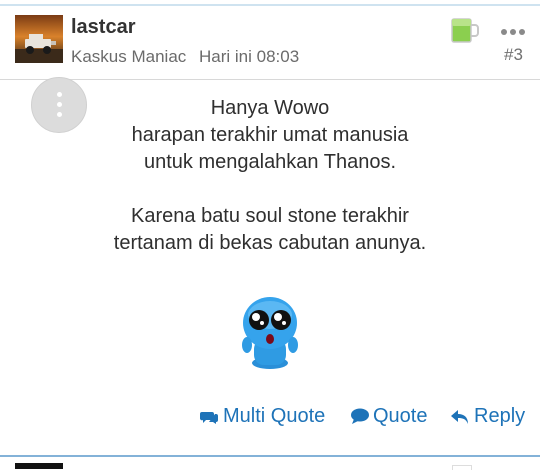  What do you see at coordinates (249, 56) in the screenshot?
I see `post-time: Hari ini 08:03` at bounding box center [249, 56].